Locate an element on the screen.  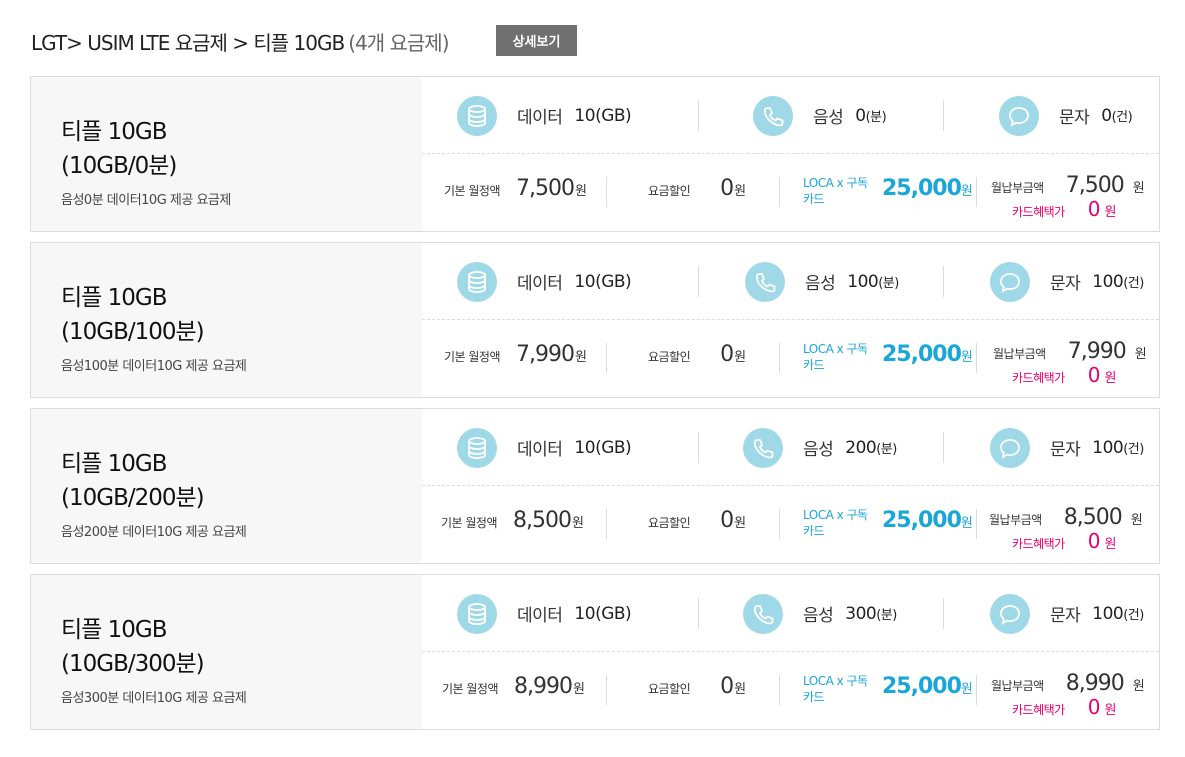
plan-count: (4개 요금제) is located at coordinates (398, 42).